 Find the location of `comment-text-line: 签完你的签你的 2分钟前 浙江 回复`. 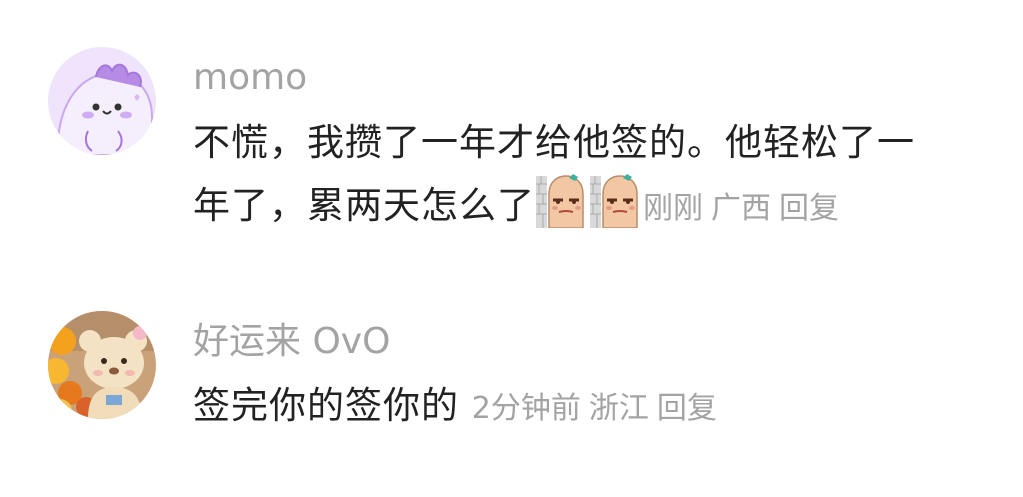

comment-text-line: 签完你的签你的 2分钟前 浙江 回复 is located at coordinates (593, 407).